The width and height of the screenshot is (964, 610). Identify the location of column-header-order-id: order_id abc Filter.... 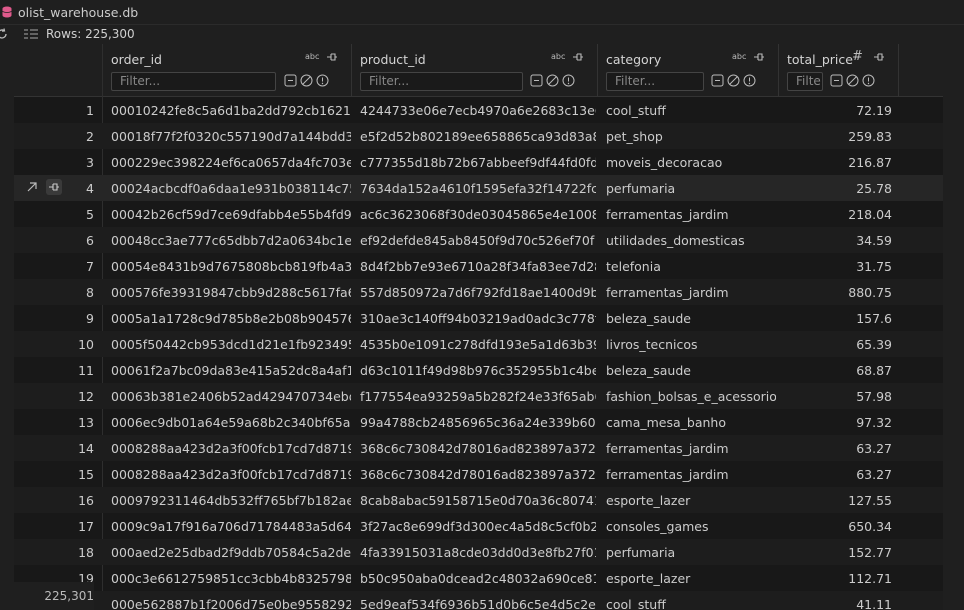
(227, 70).